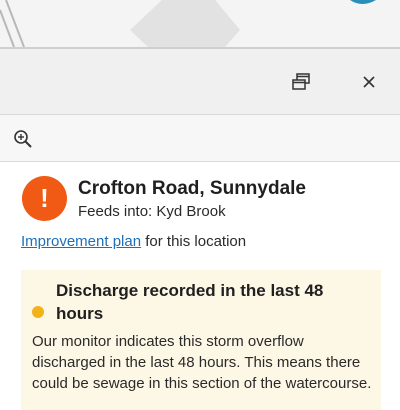  I want to click on improvement-plan-line: Improvement plan for this location, so click(133, 241).